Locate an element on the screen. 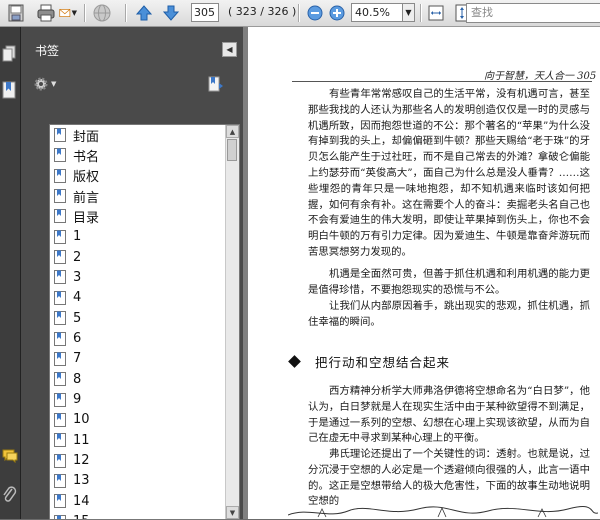 Image resolution: width=600 pixels, height=520 pixels. zoom-out-icon is located at coordinates (315, 13).